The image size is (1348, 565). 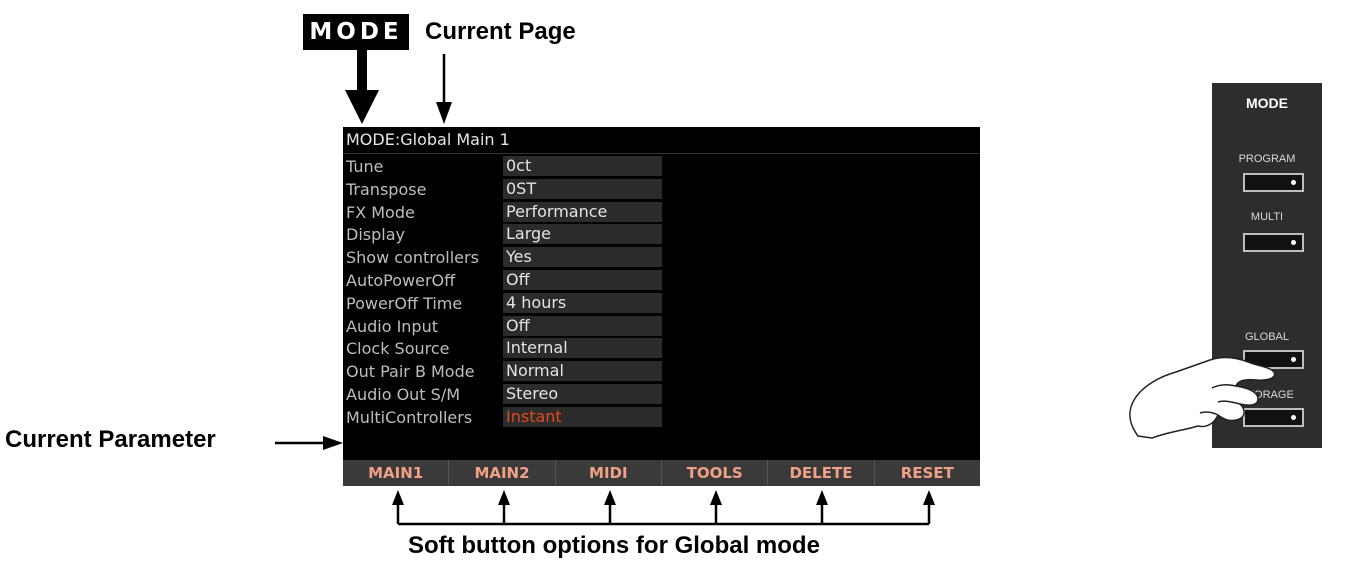 I want to click on current-page-arrow-icon, so click(x=444, y=89).